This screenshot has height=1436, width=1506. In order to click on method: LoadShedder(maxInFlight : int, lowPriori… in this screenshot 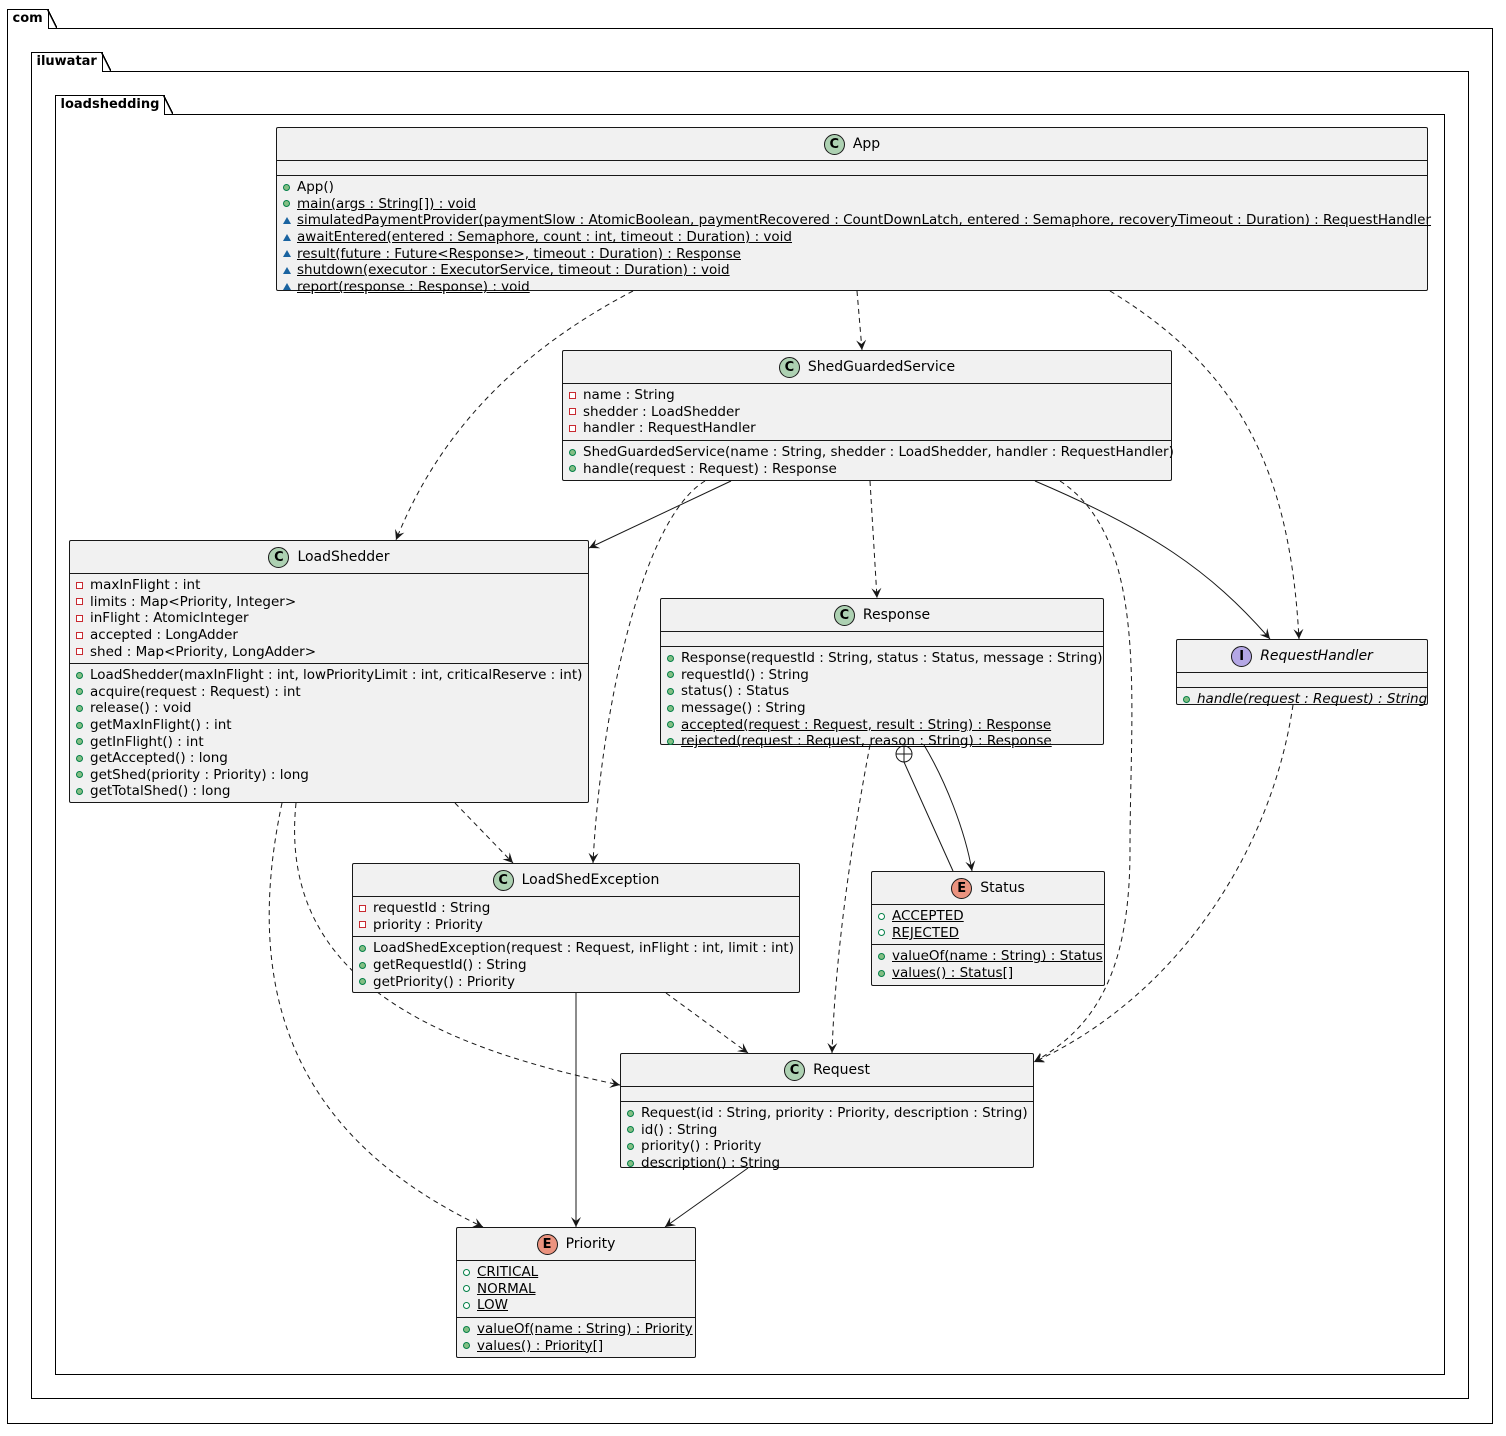, I will do `click(336, 675)`.